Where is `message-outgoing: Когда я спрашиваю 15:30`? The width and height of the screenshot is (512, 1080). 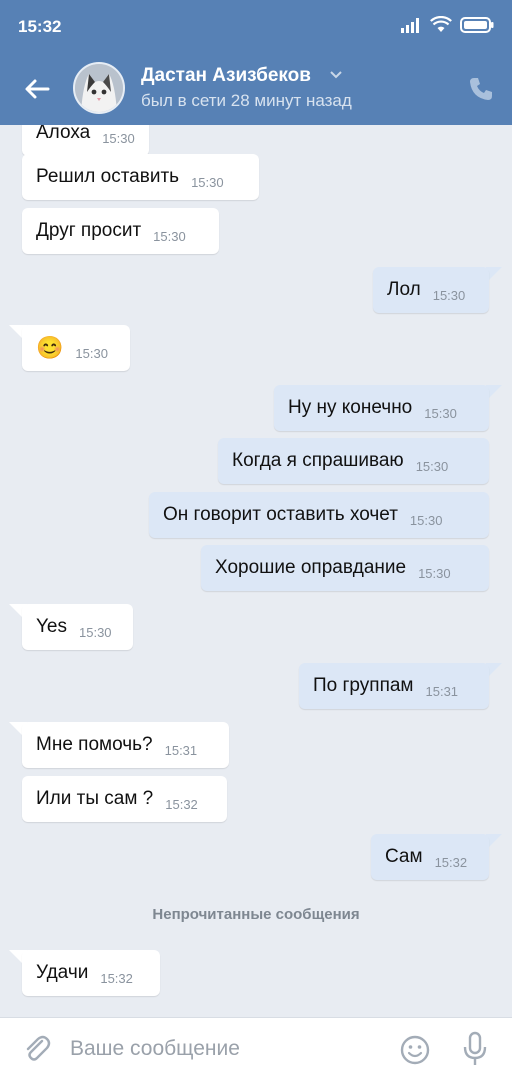 message-outgoing: Когда я спрашиваю 15:30 is located at coordinates (353, 461).